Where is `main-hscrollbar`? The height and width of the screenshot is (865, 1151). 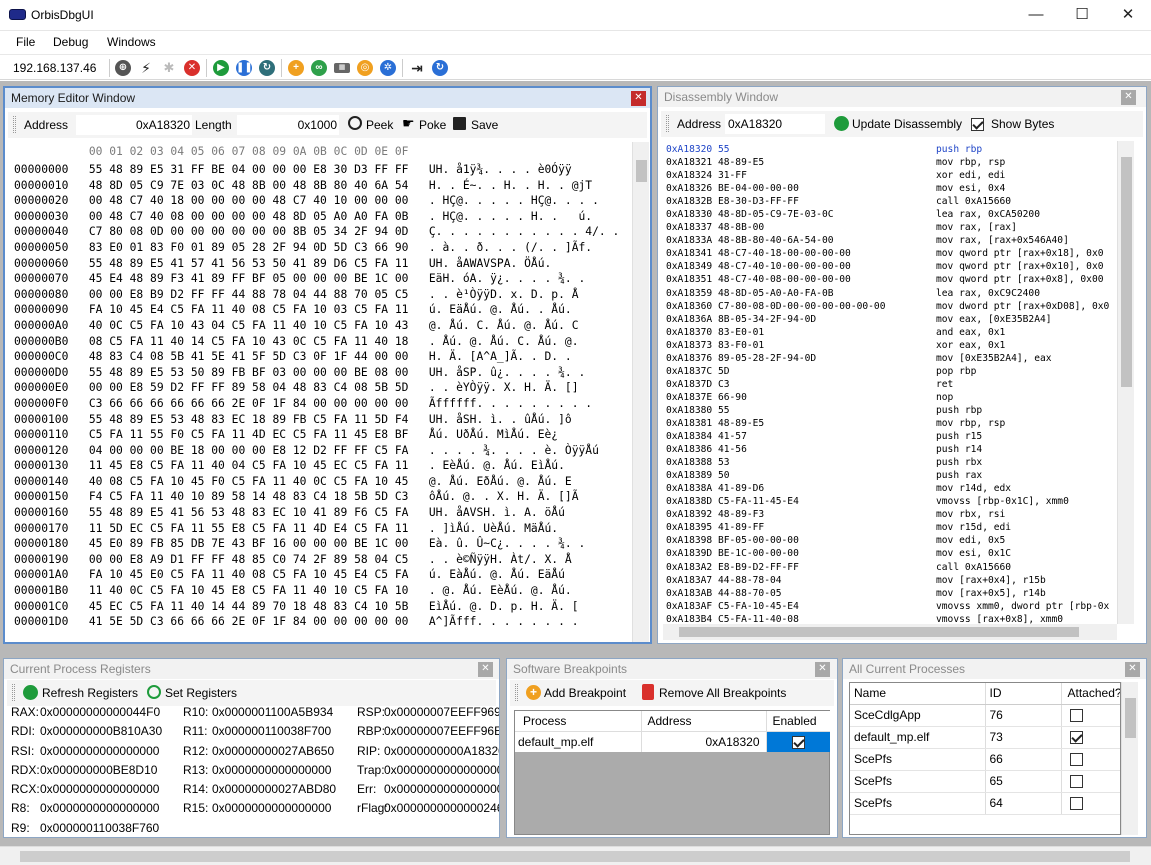
main-hscrollbar is located at coordinates (575, 855).